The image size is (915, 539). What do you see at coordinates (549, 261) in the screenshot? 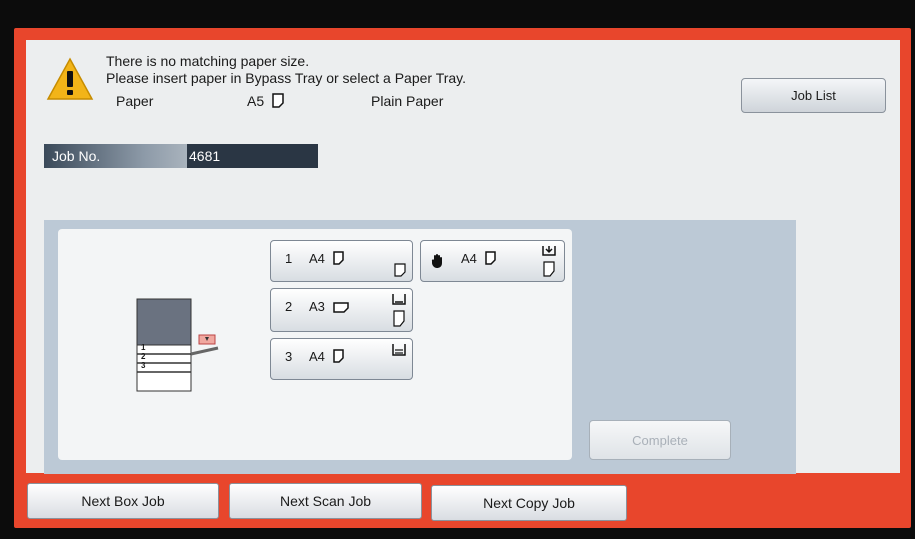
I see `bypass-feed-icon` at bounding box center [549, 261].